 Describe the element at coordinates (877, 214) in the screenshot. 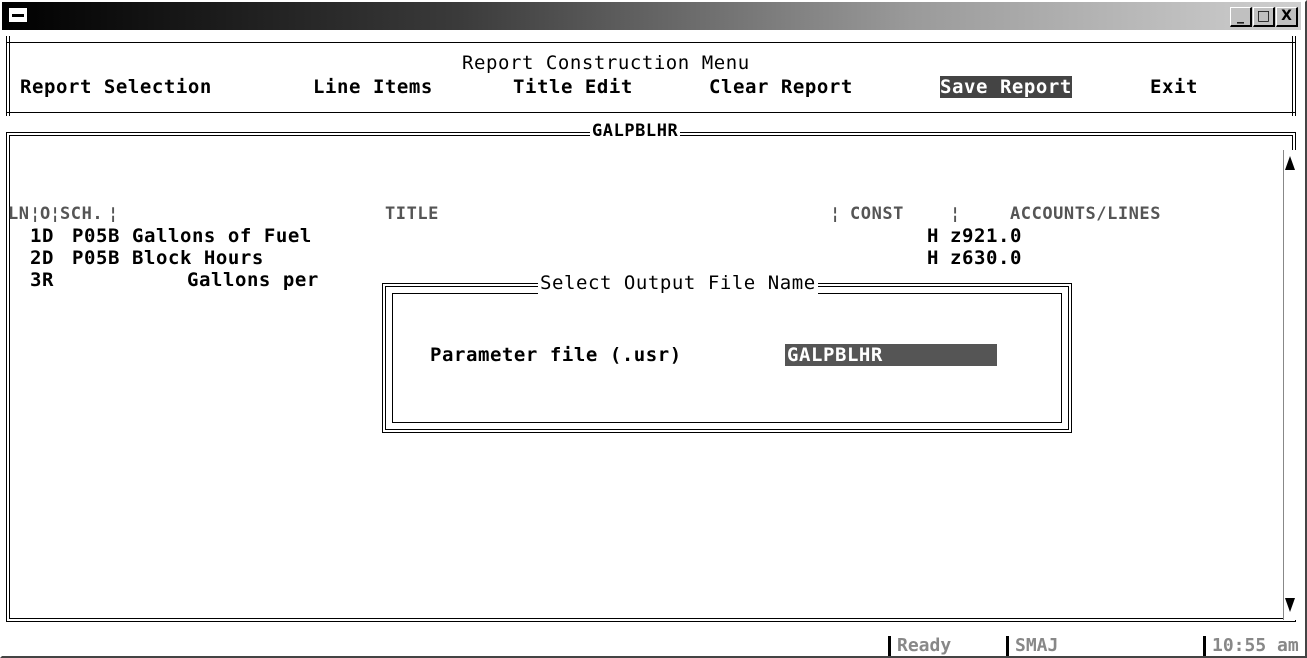

I see `header-const: CONST` at that location.